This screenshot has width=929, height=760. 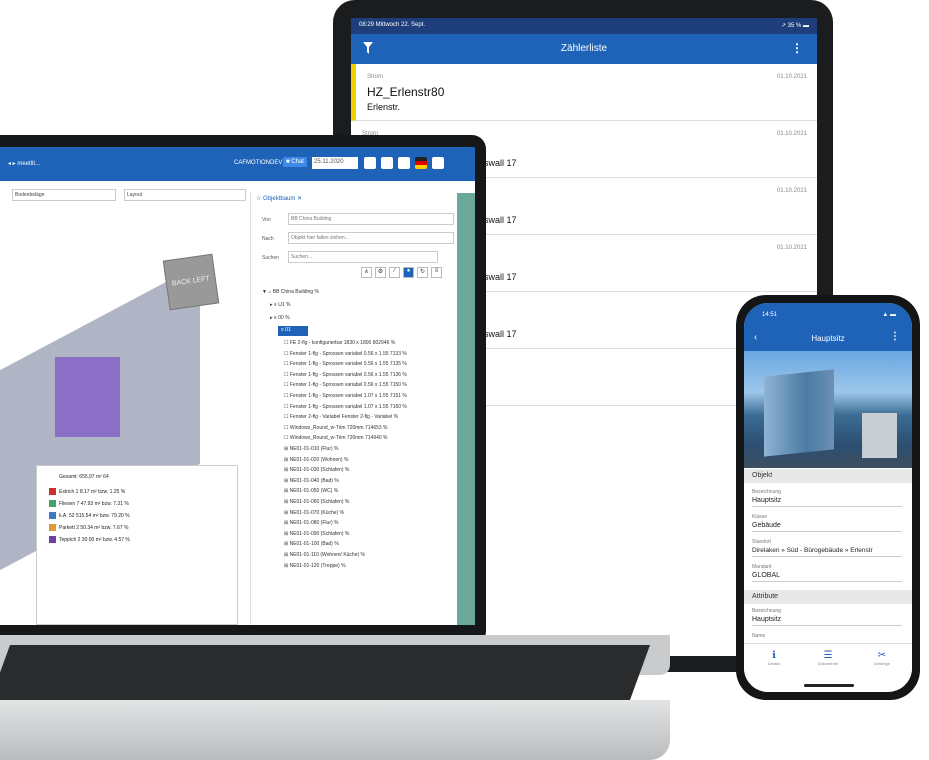 I want to click on tab-dokumente: ☰ Dokumente, so click(x=828, y=658).